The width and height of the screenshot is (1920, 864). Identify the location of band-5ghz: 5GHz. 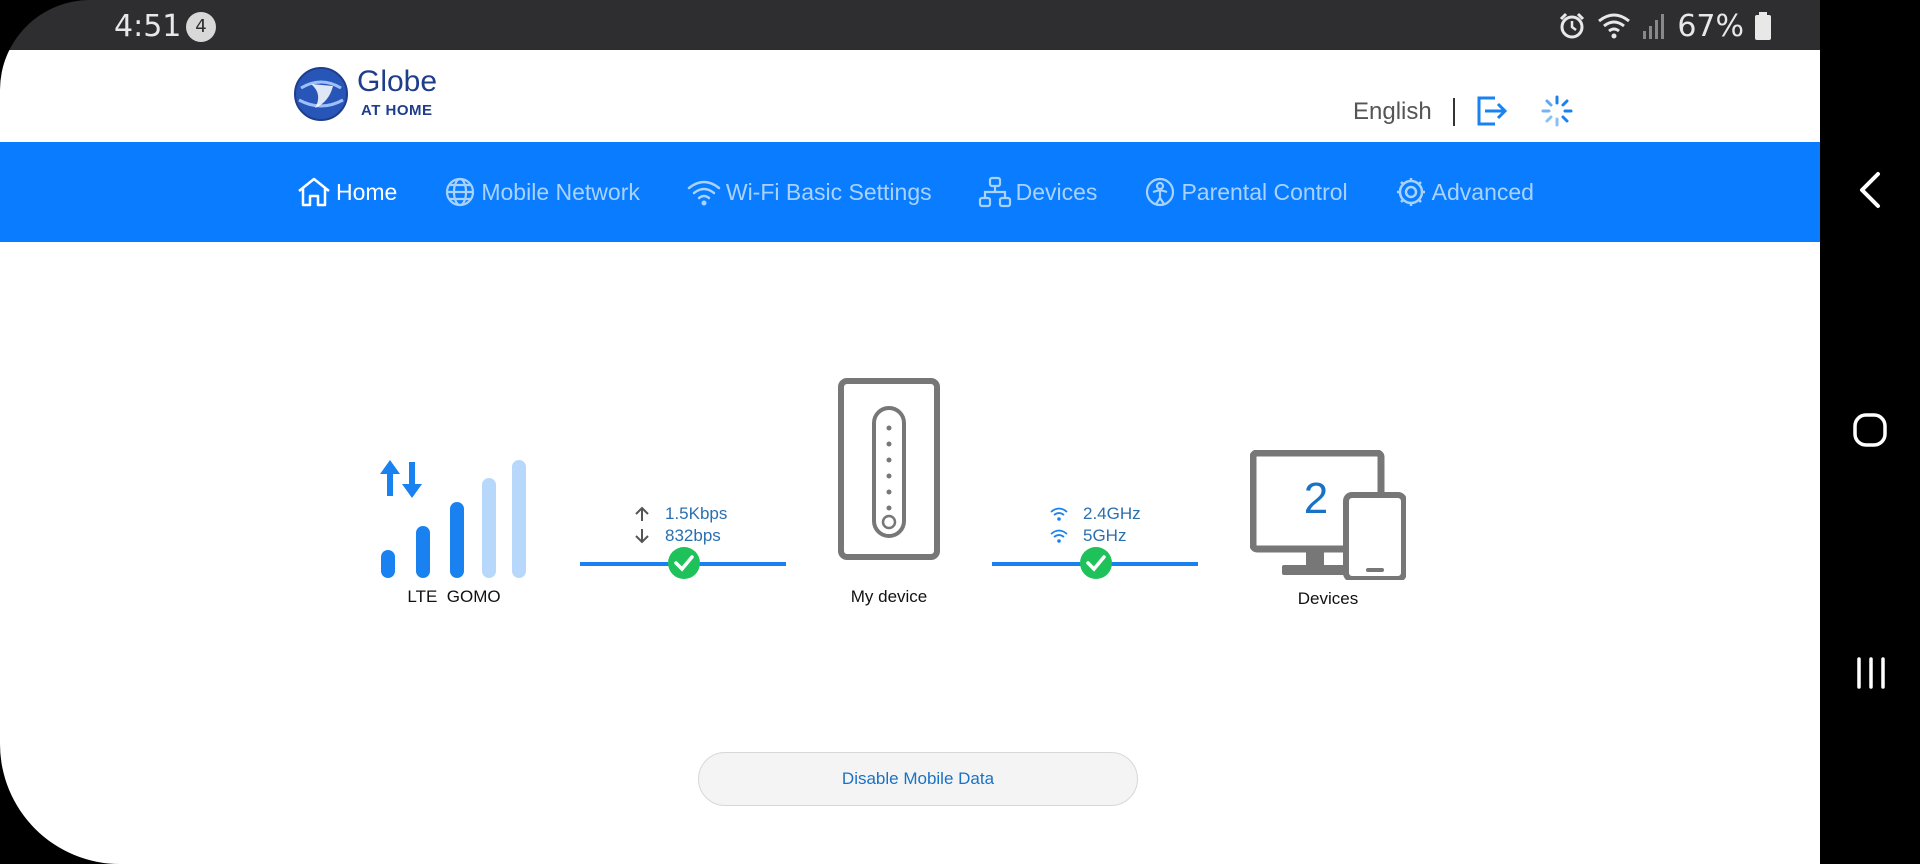
(1105, 535).